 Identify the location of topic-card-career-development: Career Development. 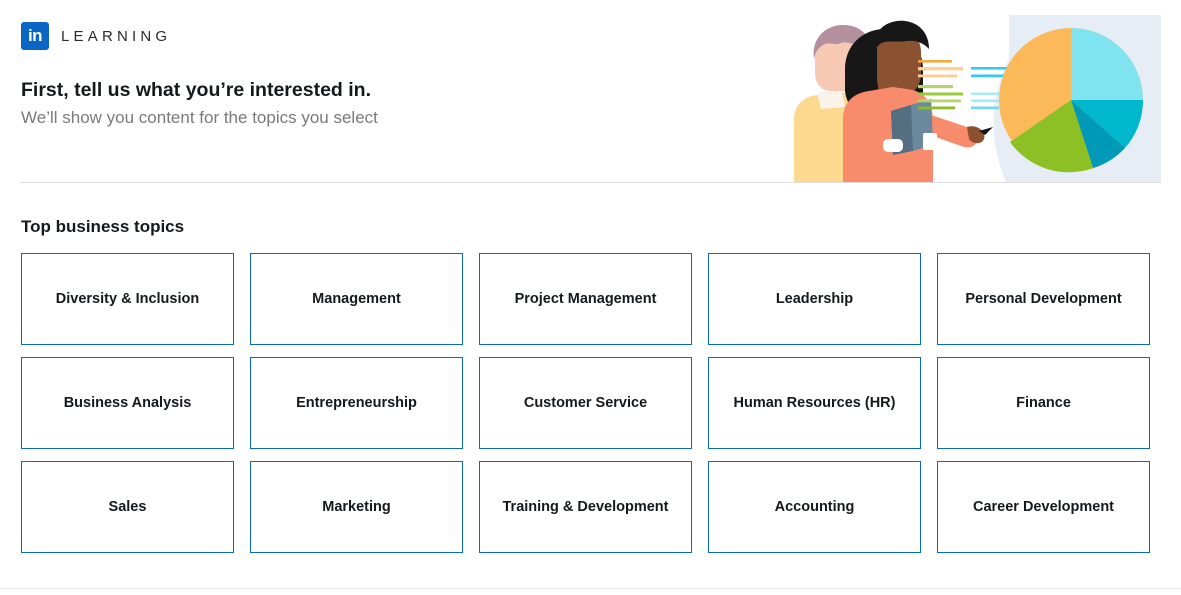
(1043, 507).